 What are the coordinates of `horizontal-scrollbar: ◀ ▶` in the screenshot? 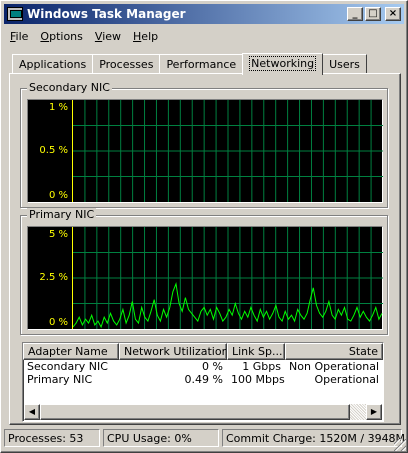 It's located at (203, 412).